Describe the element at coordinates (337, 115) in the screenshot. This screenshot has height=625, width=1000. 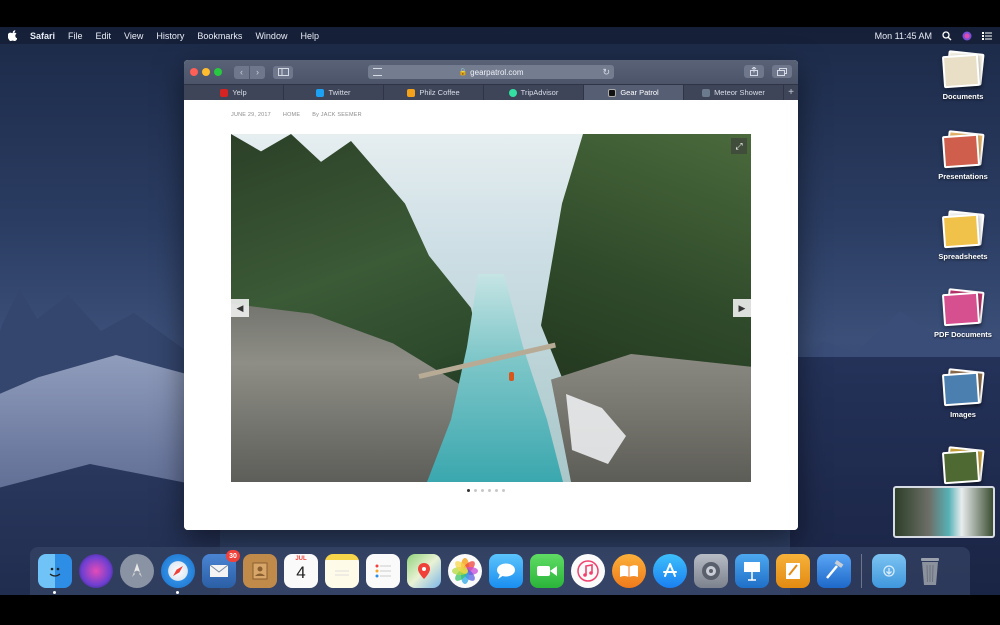
I see `article-byline: By JACK SEEMER` at that location.